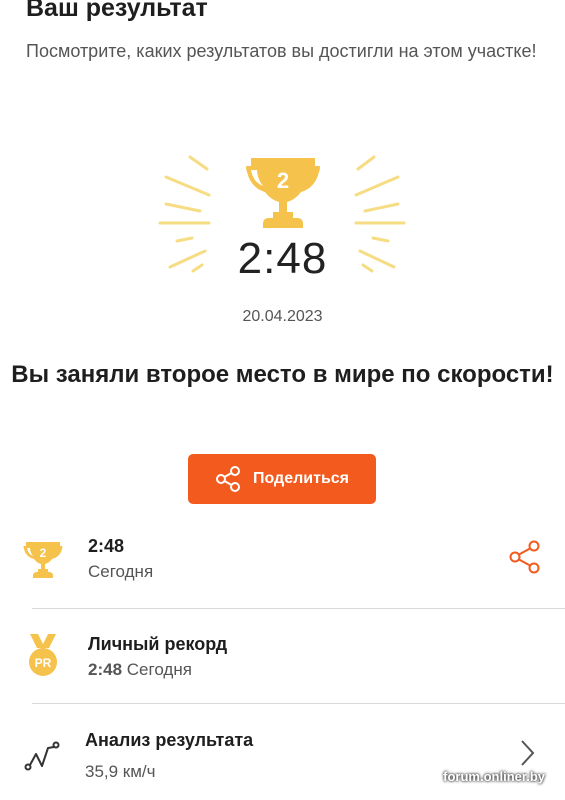  I want to click on result-row-subtitle: 35,9 км/ч, so click(120, 771).